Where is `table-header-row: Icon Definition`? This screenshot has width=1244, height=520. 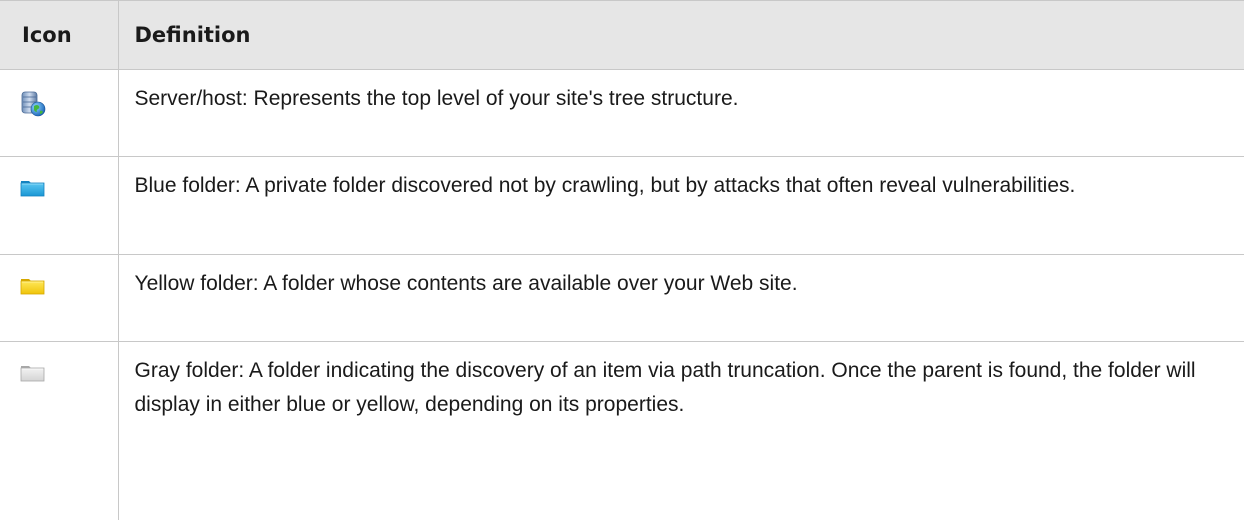 table-header-row: Icon Definition is located at coordinates (622, 35).